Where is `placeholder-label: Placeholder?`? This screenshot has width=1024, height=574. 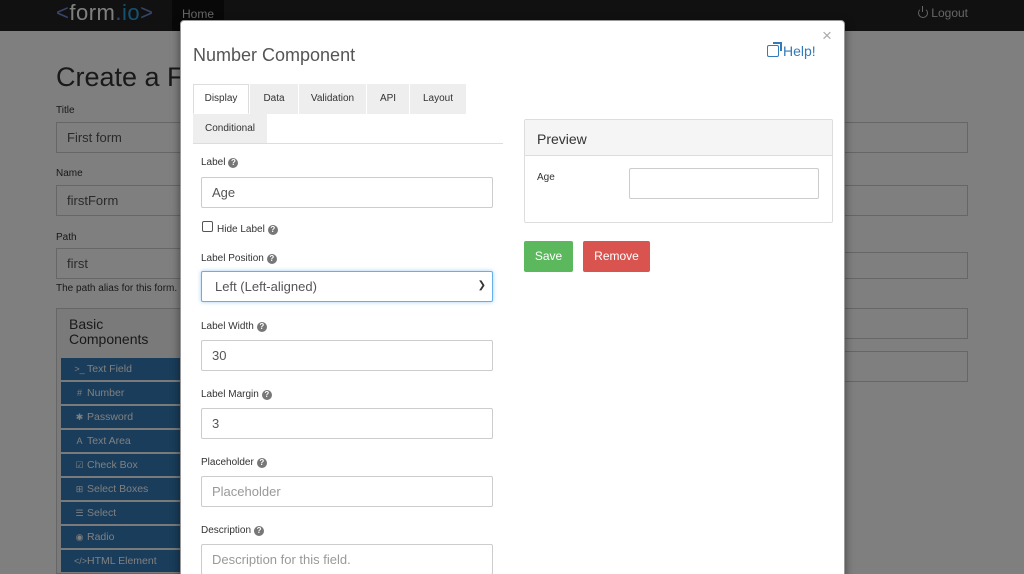
placeholder-label: Placeholder? is located at coordinates (234, 462).